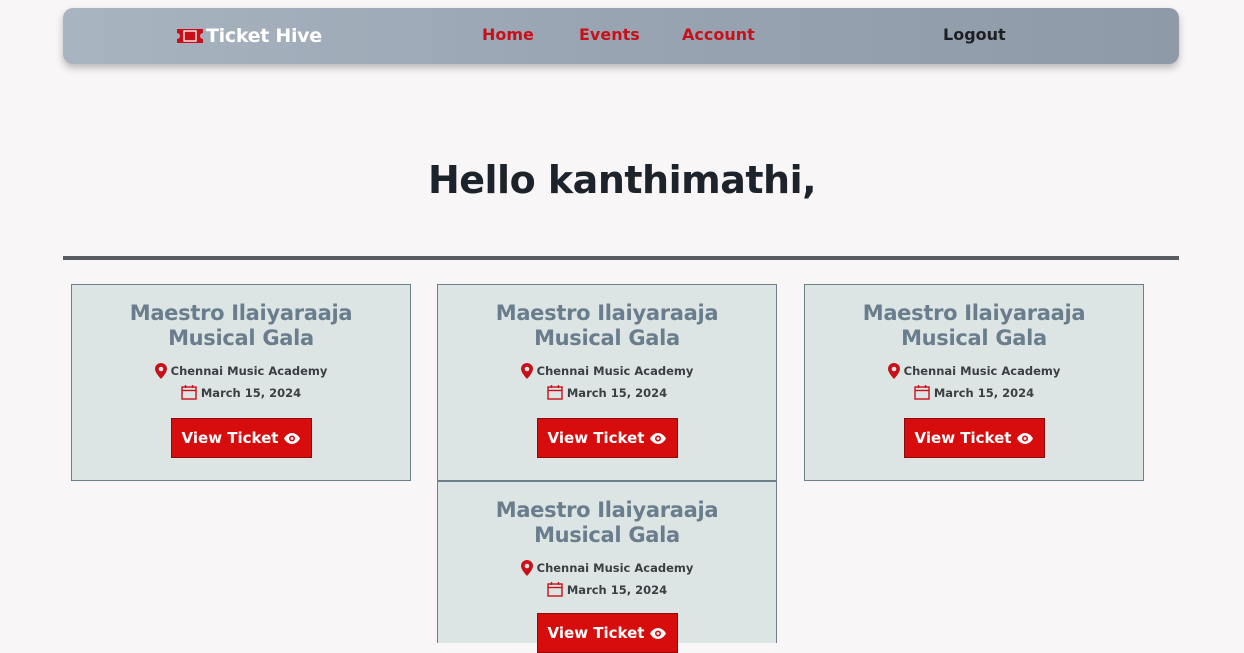 This screenshot has width=1244, height=653. Describe the element at coordinates (190, 36) in the screenshot. I see `ticket-icon` at that location.